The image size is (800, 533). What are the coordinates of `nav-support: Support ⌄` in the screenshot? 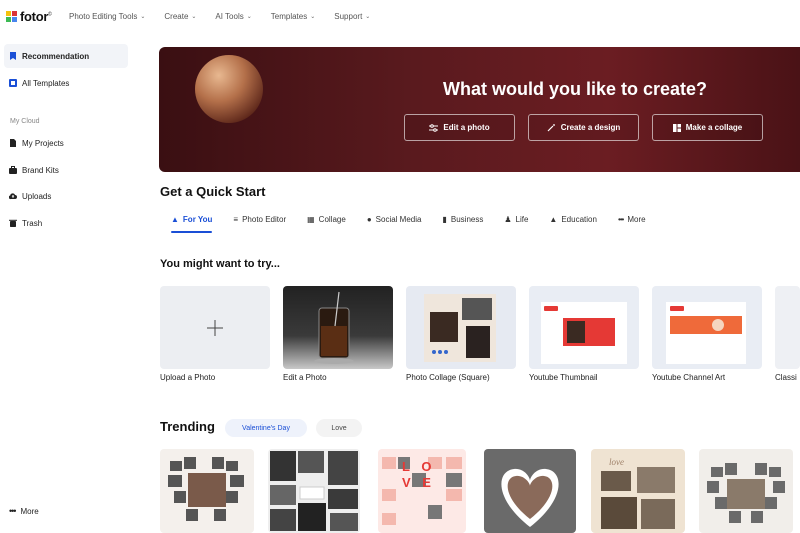 It's located at (352, 16).